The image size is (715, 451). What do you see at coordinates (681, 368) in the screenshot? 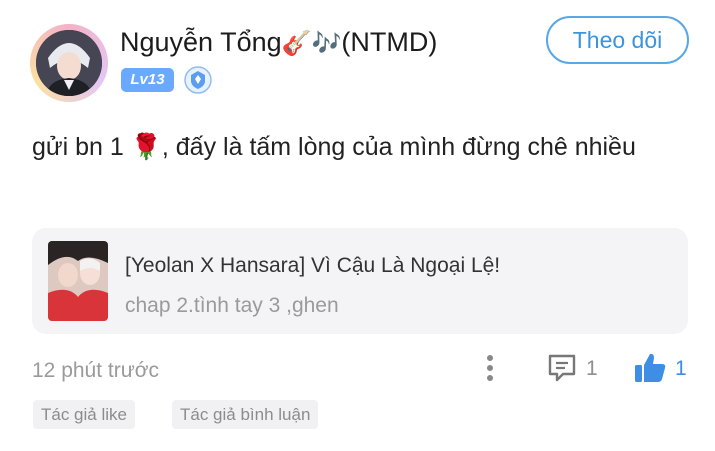
I see `like-count: 1` at bounding box center [681, 368].